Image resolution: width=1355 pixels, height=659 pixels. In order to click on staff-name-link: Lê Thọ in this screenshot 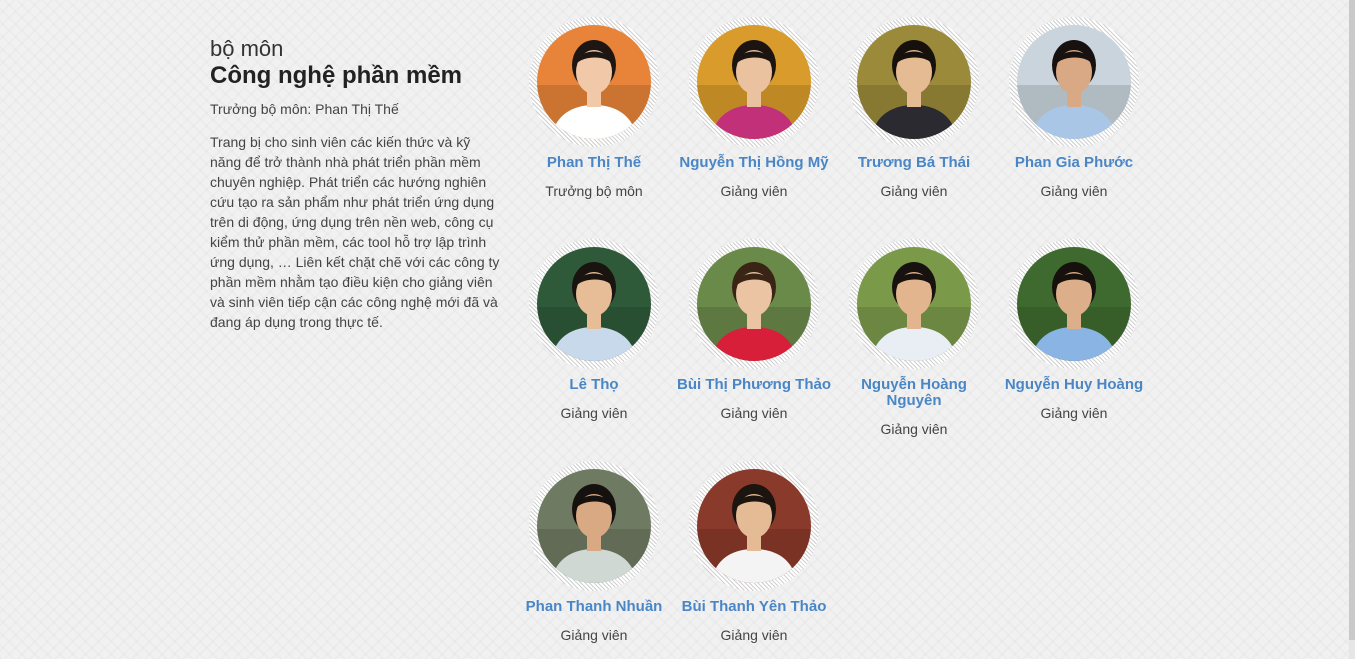, I will do `click(594, 385)`.